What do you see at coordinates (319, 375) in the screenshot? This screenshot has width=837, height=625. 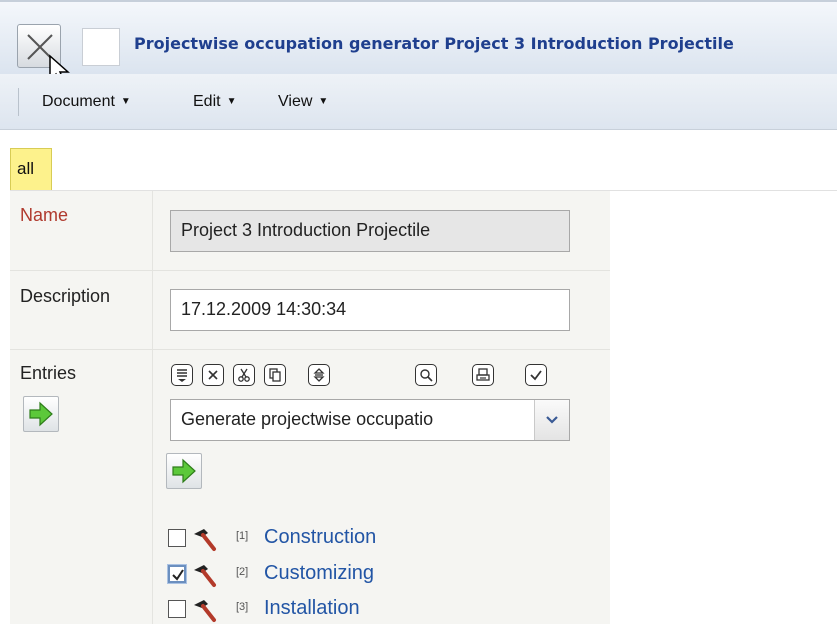 I see `sort-icon` at bounding box center [319, 375].